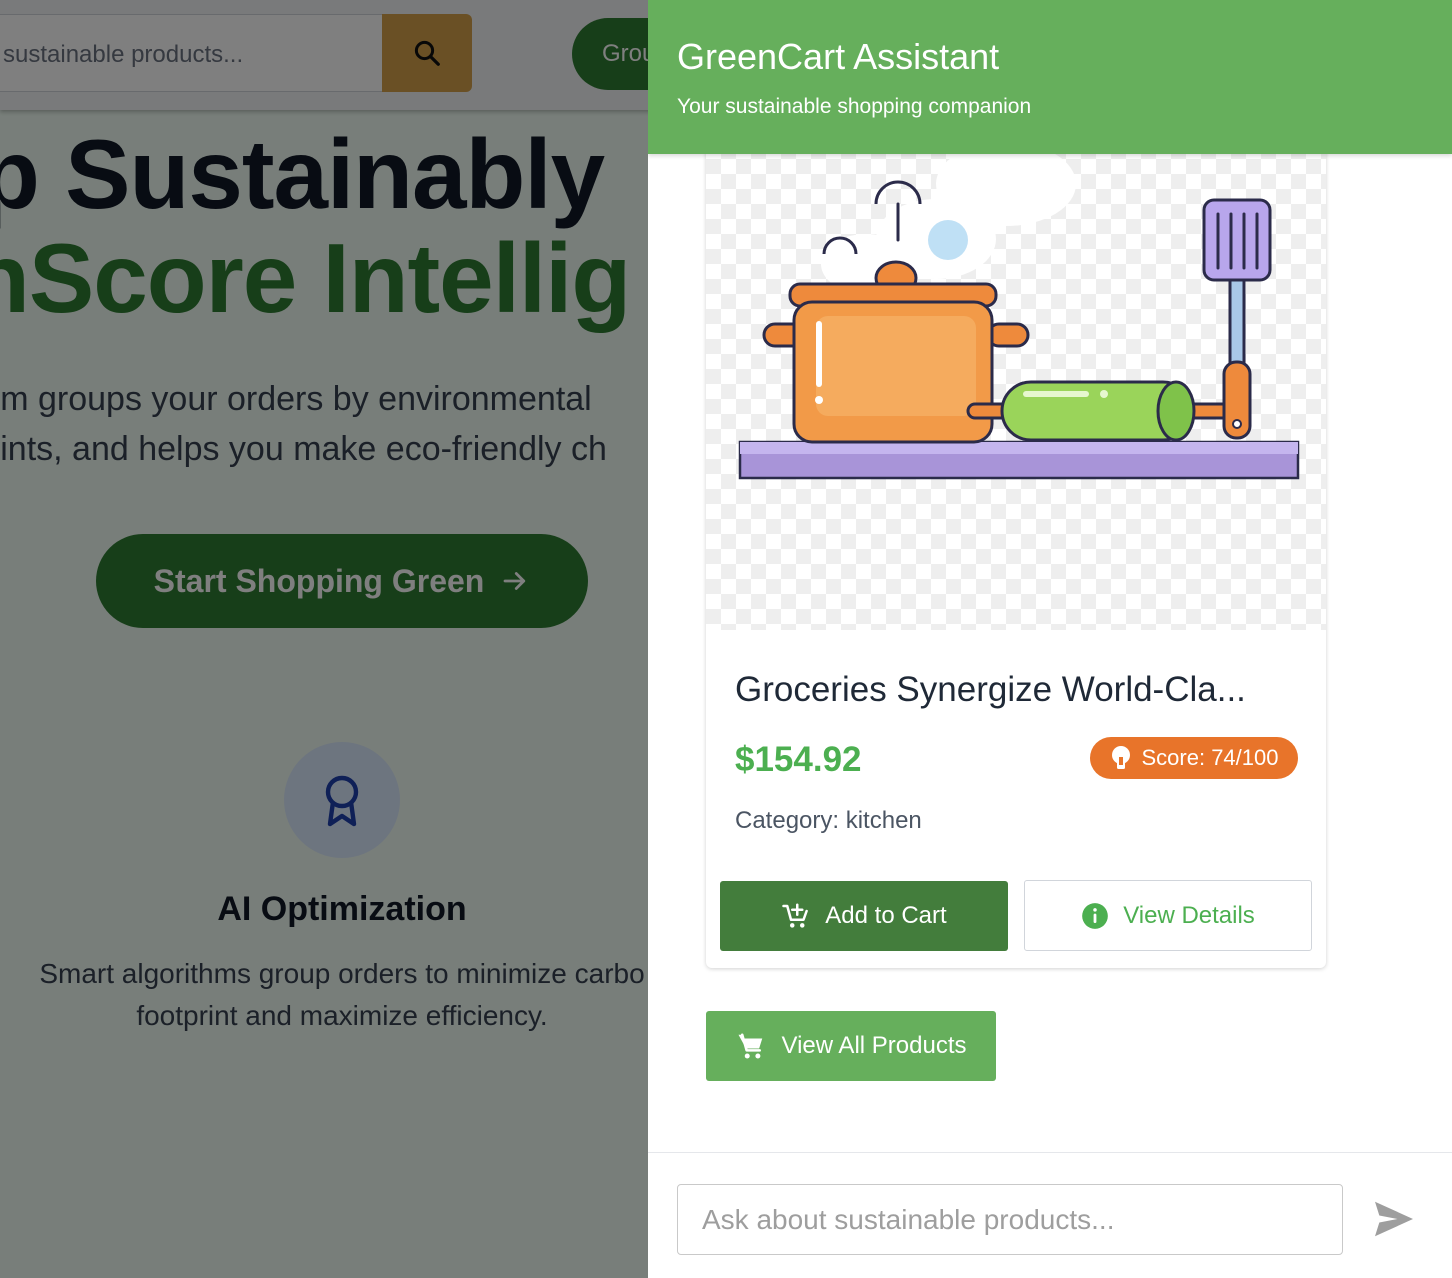 The width and height of the screenshot is (1452, 1278). What do you see at coordinates (886, 915) in the screenshot?
I see `add-to-cart-label: Add to Cart` at bounding box center [886, 915].